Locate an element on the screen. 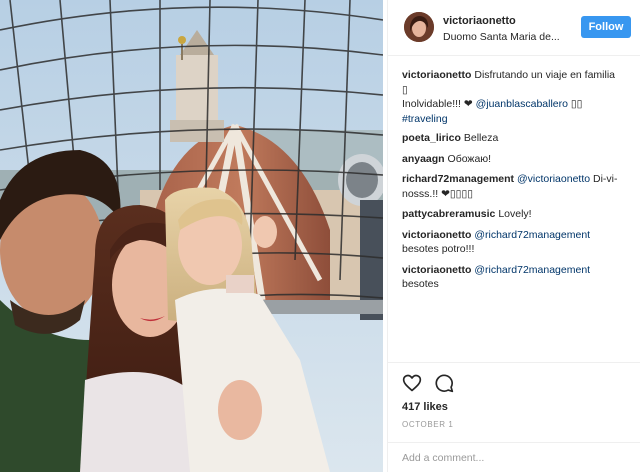 The height and width of the screenshot is (472, 640). caption-username: victoriaonetto is located at coordinates (436, 75).